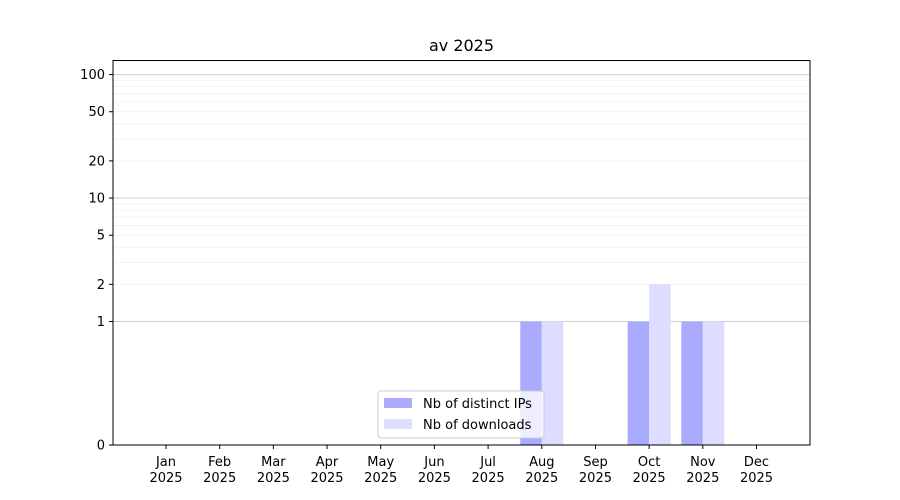 The height and width of the screenshot is (500, 900). What do you see at coordinates (96, 161) in the screenshot?
I see `y-tick-label: 20` at bounding box center [96, 161].